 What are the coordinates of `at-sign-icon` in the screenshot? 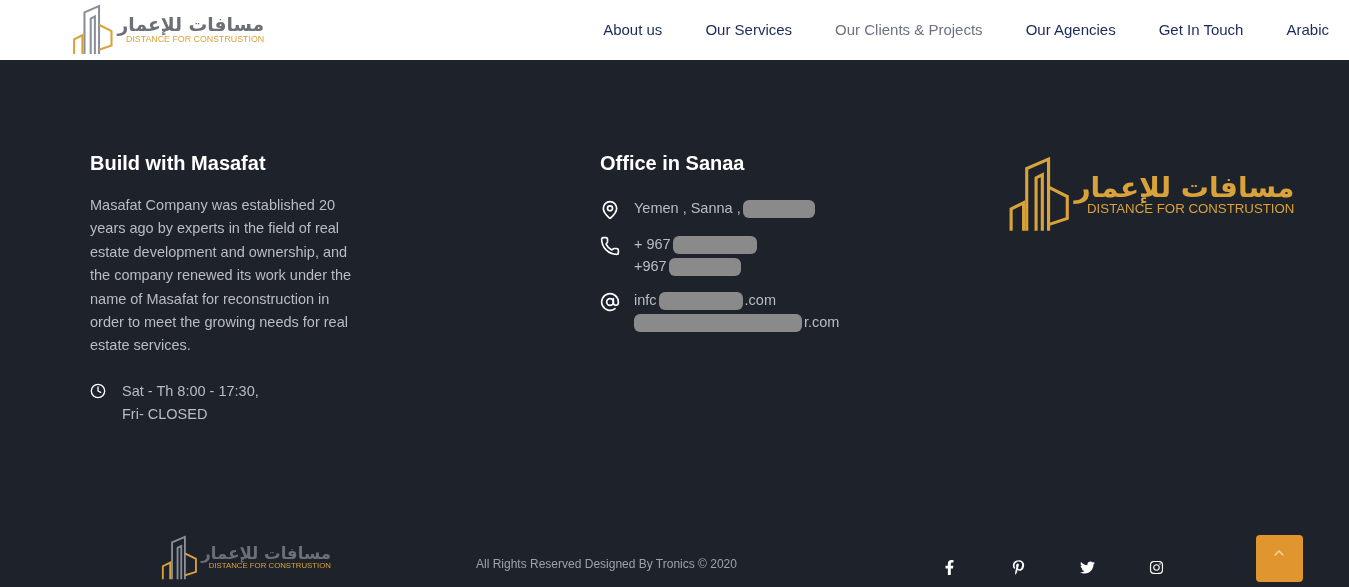 It's located at (610, 302).